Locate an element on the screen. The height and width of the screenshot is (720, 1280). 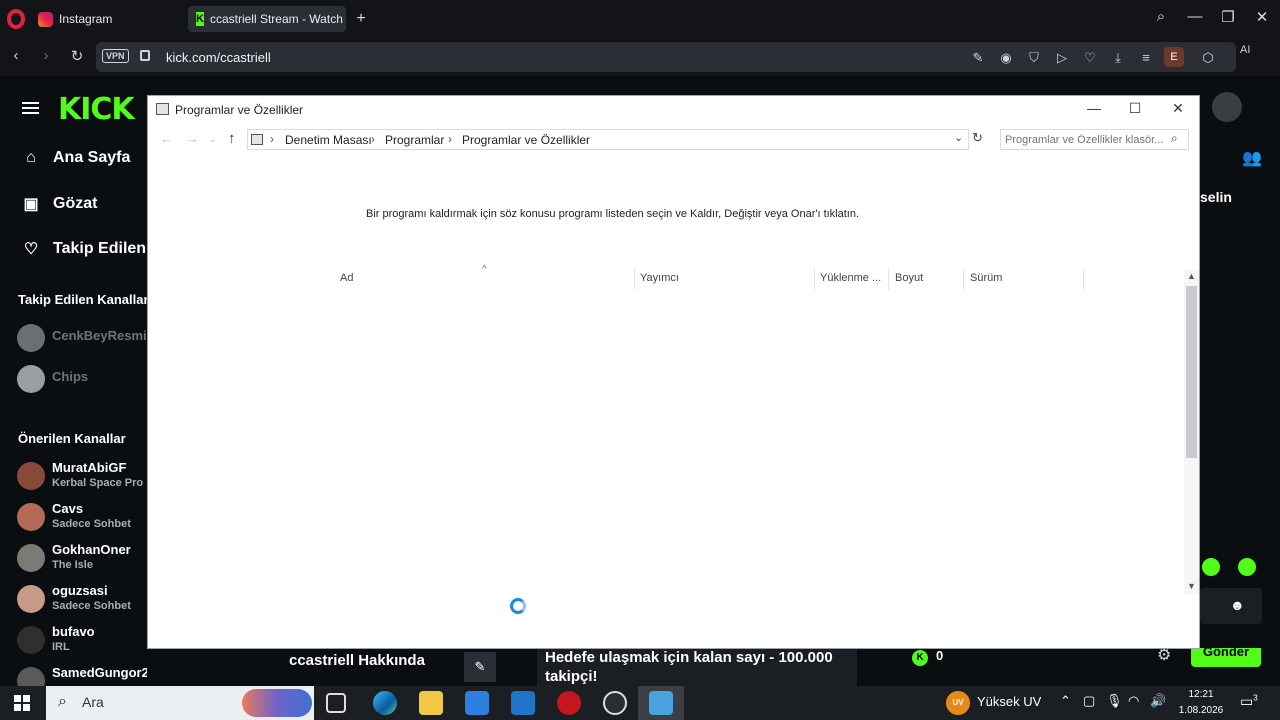
cube-icon: ⬡ is located at coordinates (1208, 58).